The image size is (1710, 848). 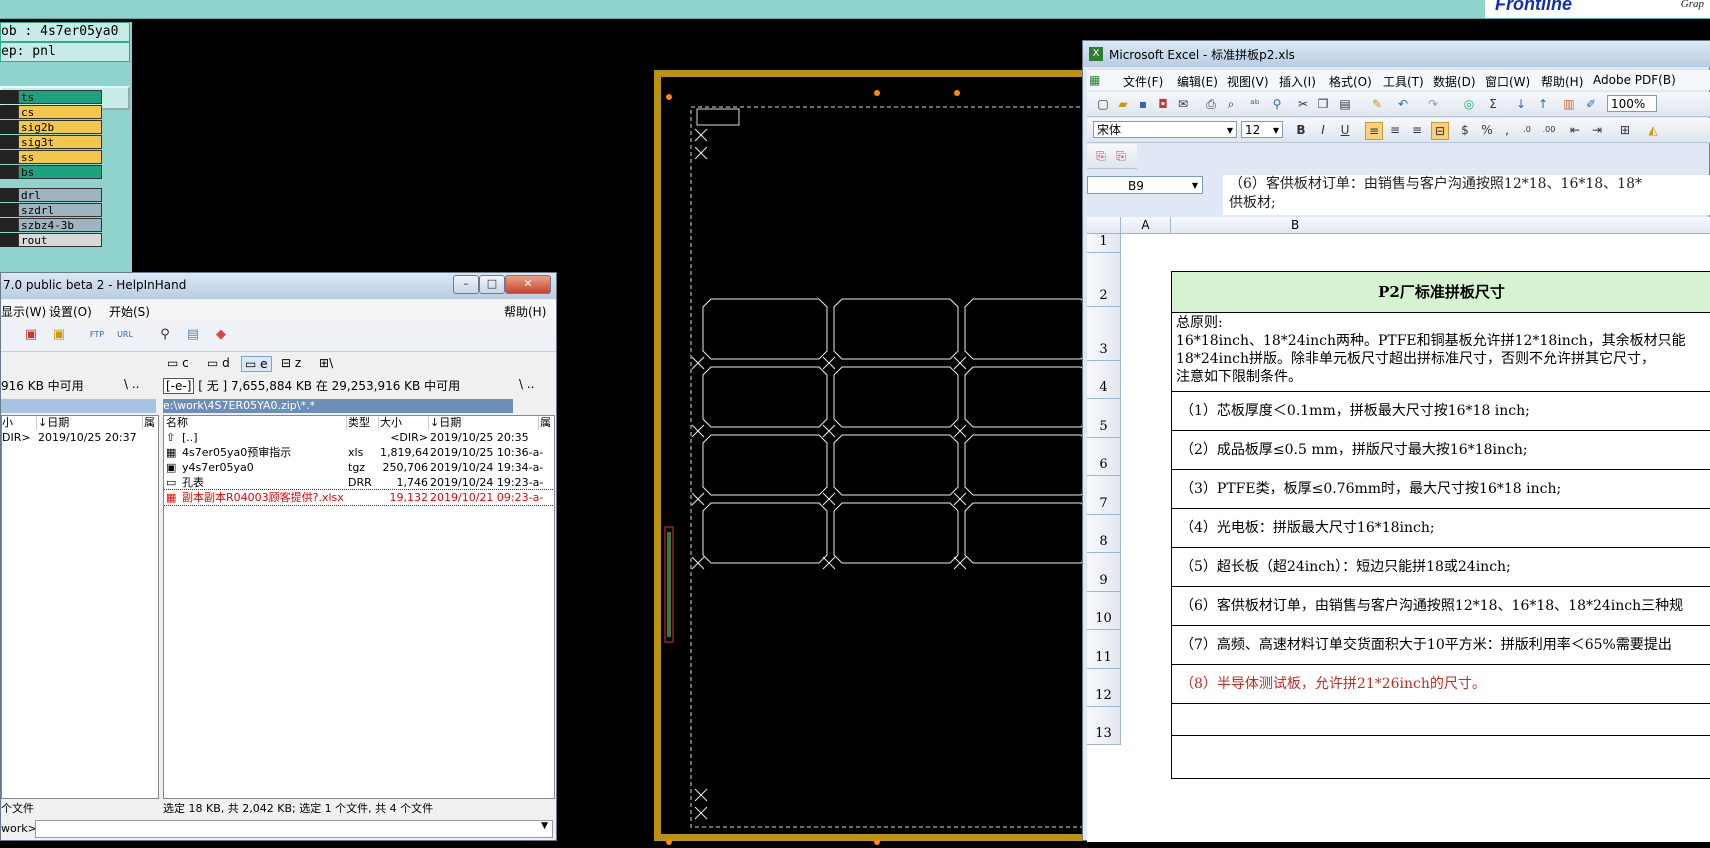 I want to click on binoculars-icon: ⚲, so click(x=165, y=335).